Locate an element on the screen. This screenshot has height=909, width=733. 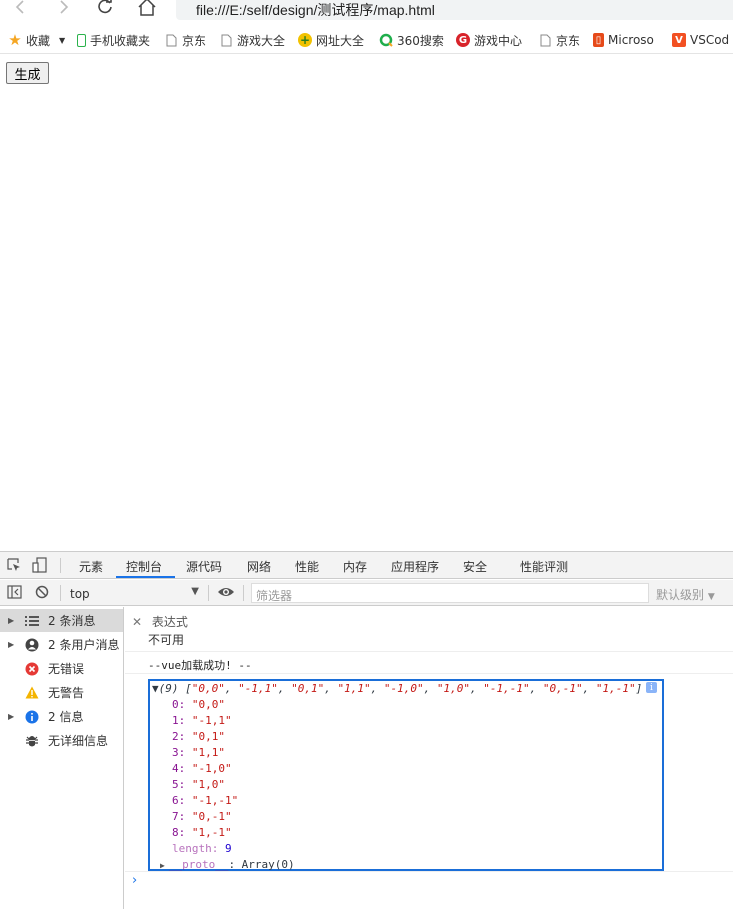
tab-performance: 性能 is located at coordinates (307, 566).